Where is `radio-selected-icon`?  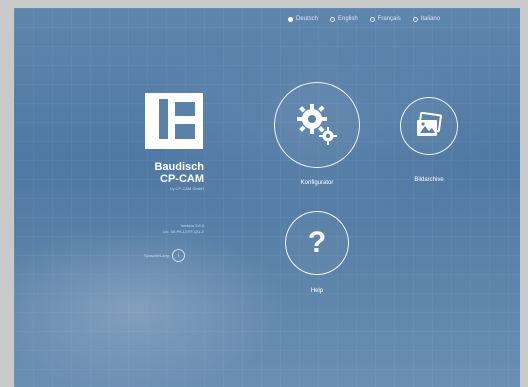
radio-selected-icon is located at coordinates (290, 19).